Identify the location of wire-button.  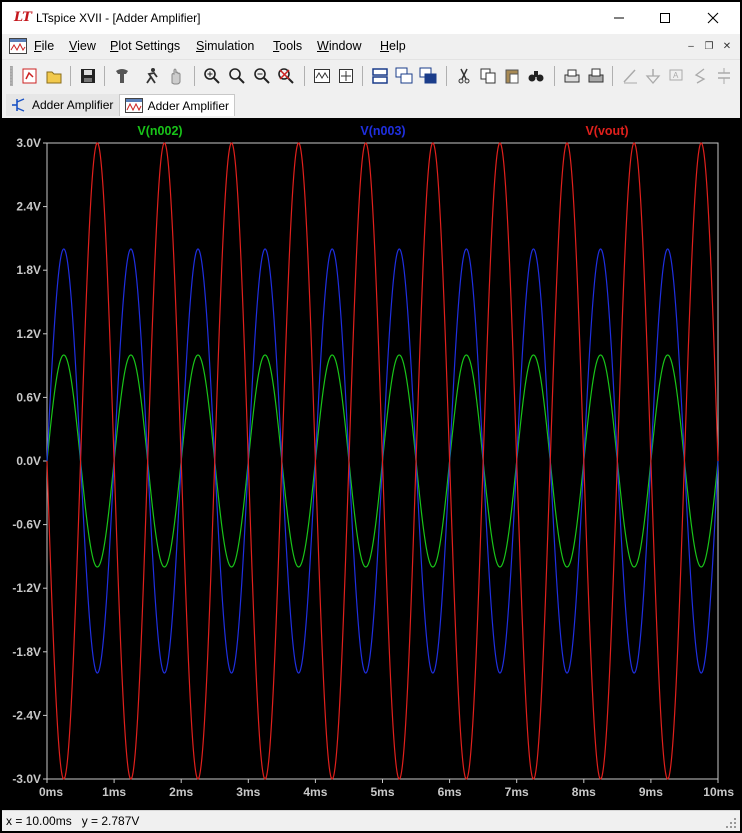
(630, 76).